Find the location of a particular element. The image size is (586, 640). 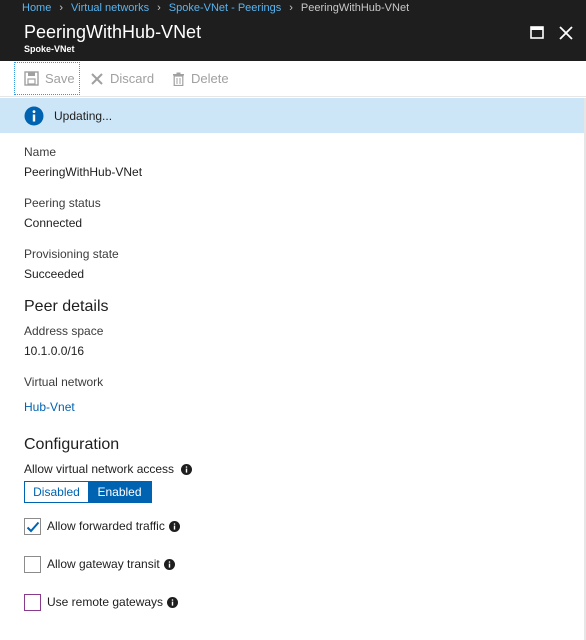

maximize-button is located at coordinates (537, 33).